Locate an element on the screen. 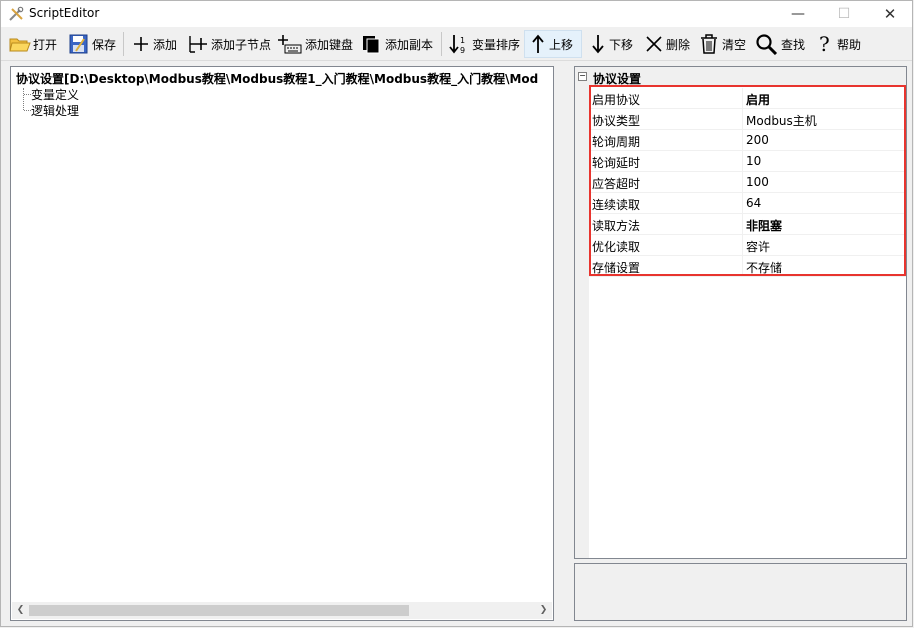 The image size is (914, 628). property-value: 10 is located at coordinates (753, 161).